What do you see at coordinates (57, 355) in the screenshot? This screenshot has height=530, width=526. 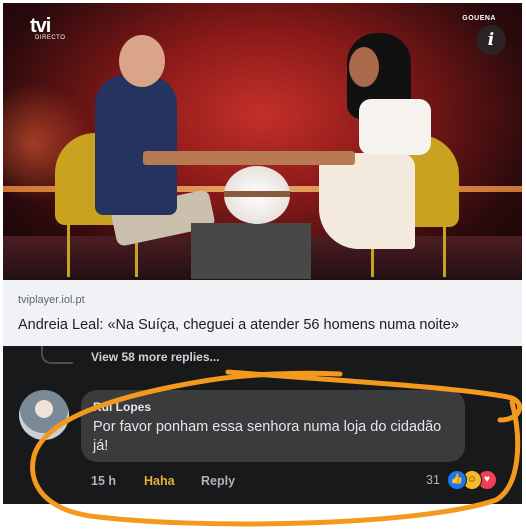 I see `thread-connector` at bounding box center [57, 355].